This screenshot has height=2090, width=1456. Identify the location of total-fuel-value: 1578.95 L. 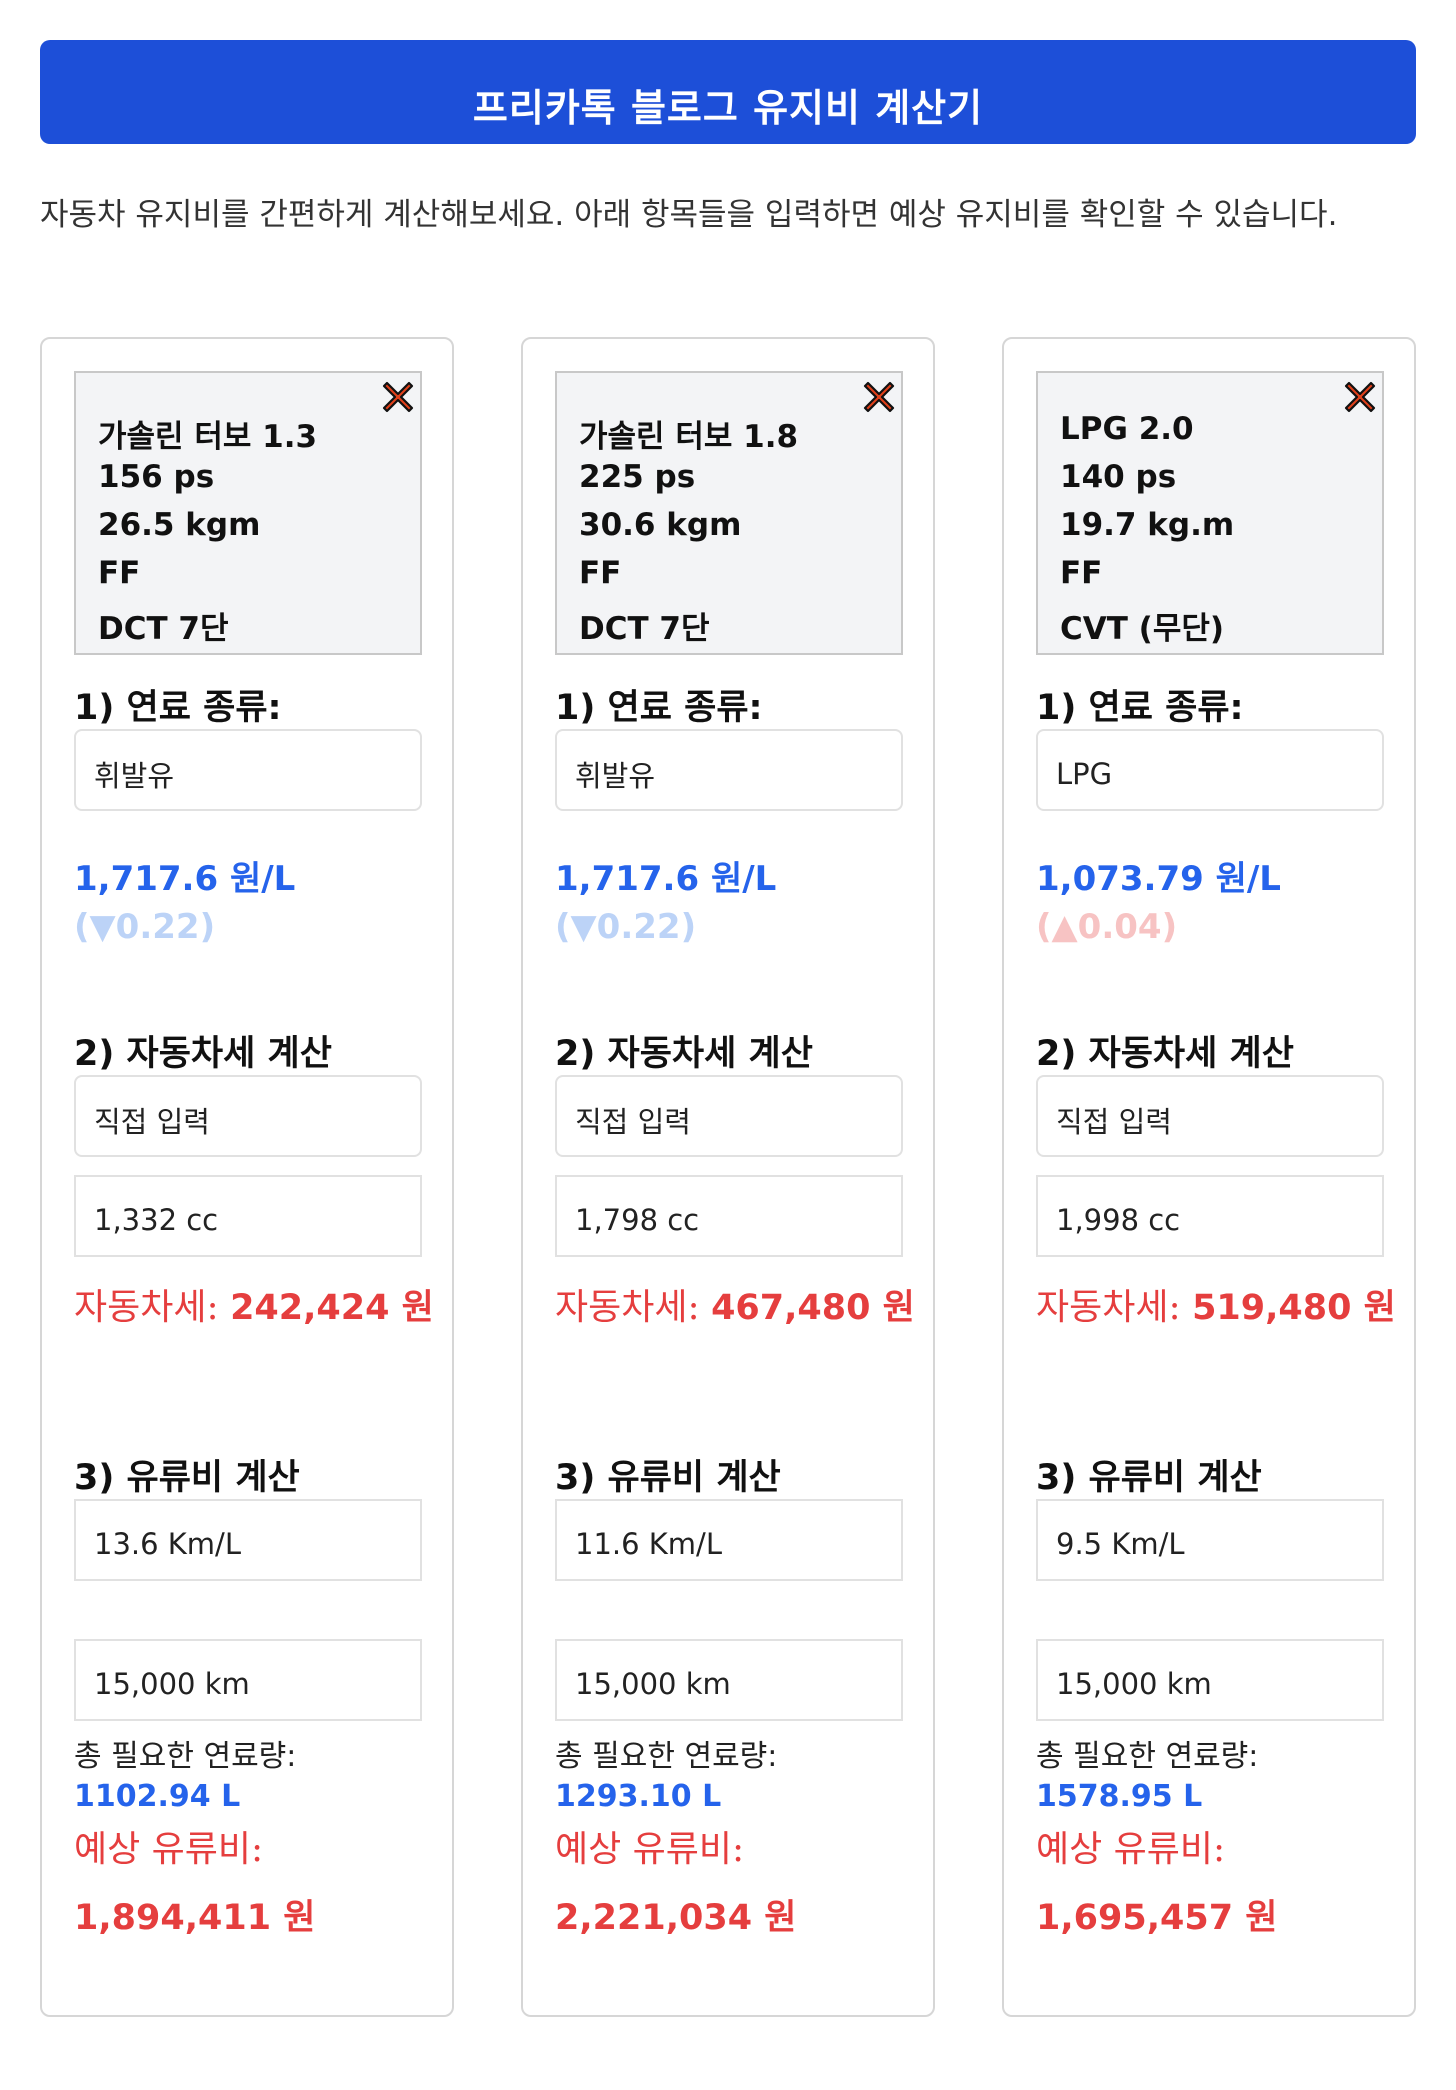
(1119, 1796).